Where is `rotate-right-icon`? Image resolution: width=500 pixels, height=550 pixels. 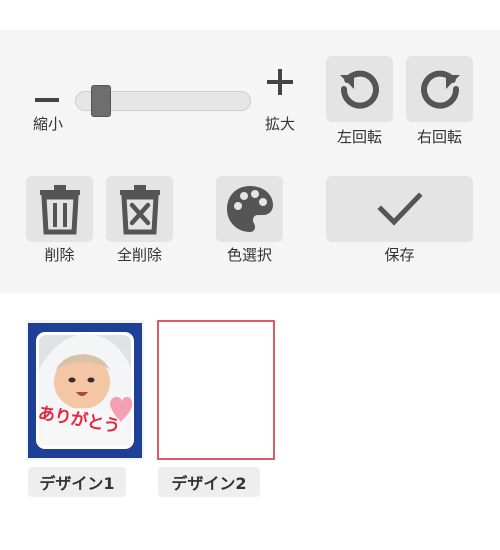 rotate-right-icon is located at coordinates (440, 89).